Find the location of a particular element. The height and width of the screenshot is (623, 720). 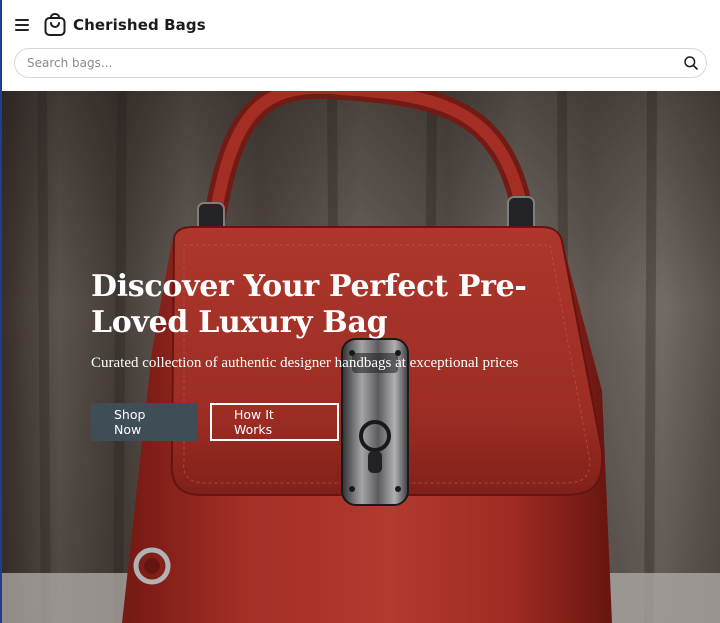

search-input is located at coordinates (345, 63).